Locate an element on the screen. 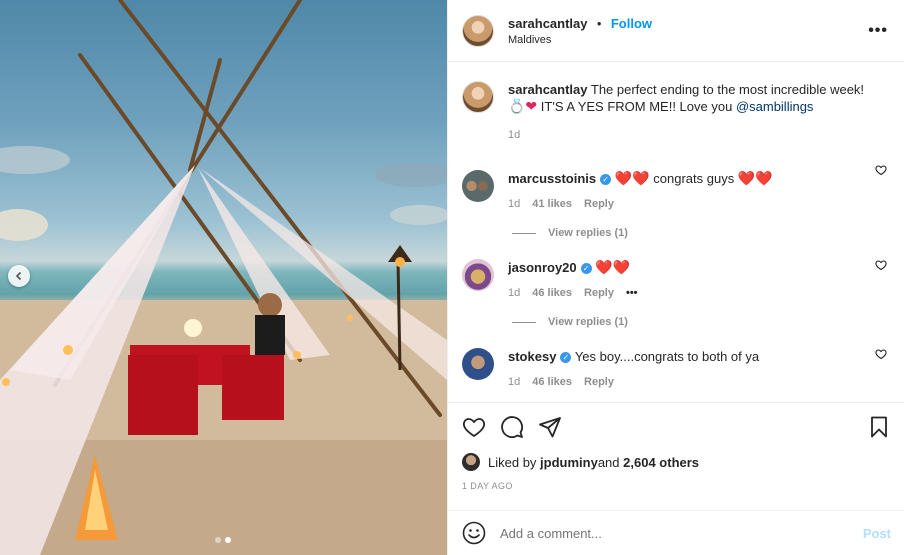  likes-count: 2,604 others is located at coordinates (661, 462).